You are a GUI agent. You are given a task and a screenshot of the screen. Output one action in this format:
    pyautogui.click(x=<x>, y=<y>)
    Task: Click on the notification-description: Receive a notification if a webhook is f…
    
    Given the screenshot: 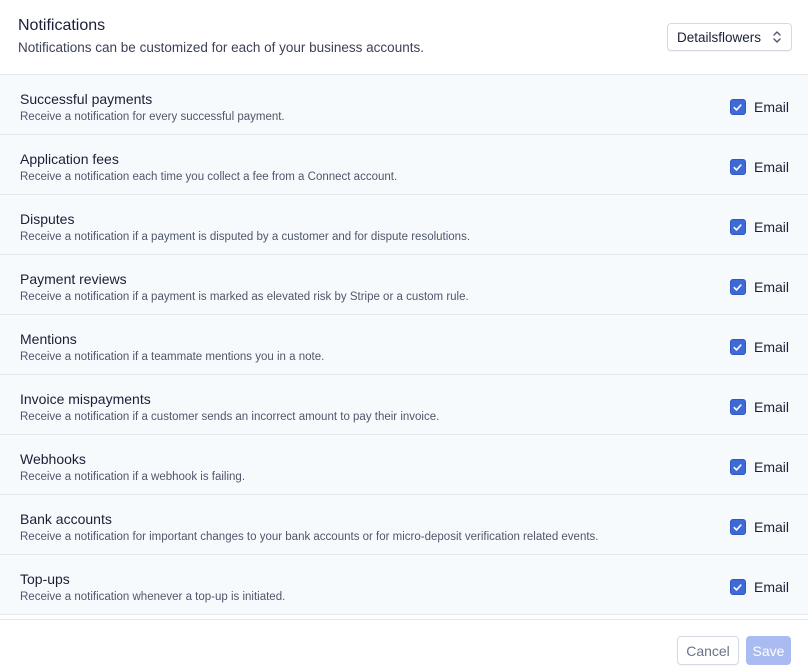 What is the action you would take?
    pyautogui.click(x=133, y=477)
    